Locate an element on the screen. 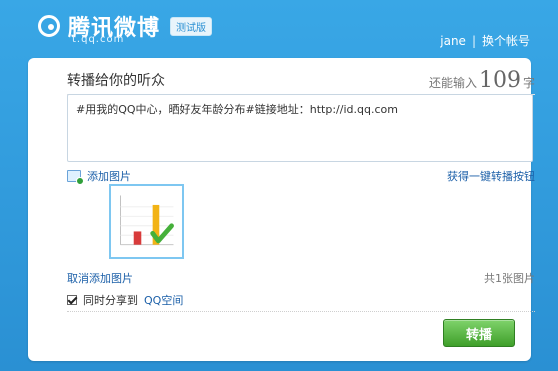 Image resolution: width=558 pixels, height=371 pixels. cancel-add-image-link: 取消添加图片 is located at coordinates (100, 278).